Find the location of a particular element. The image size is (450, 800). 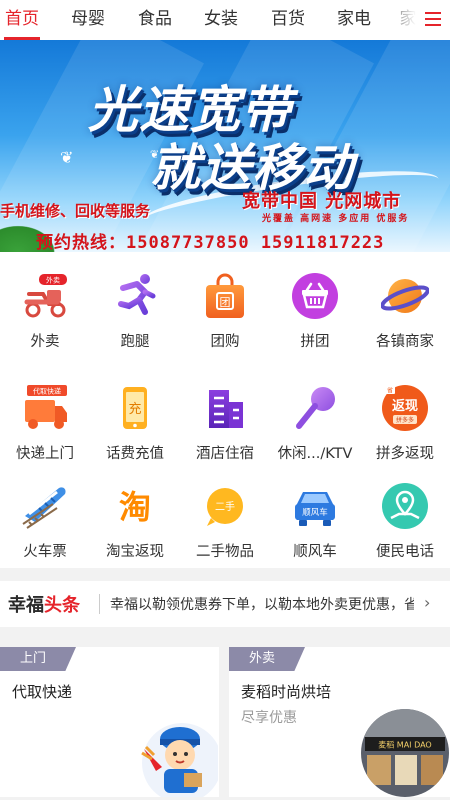

basket-icon is located at coordinates (315, 296).